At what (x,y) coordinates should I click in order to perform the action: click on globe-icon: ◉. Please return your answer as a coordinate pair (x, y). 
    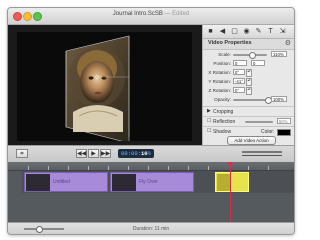
    Looking at the image, I should click on (246, 31).